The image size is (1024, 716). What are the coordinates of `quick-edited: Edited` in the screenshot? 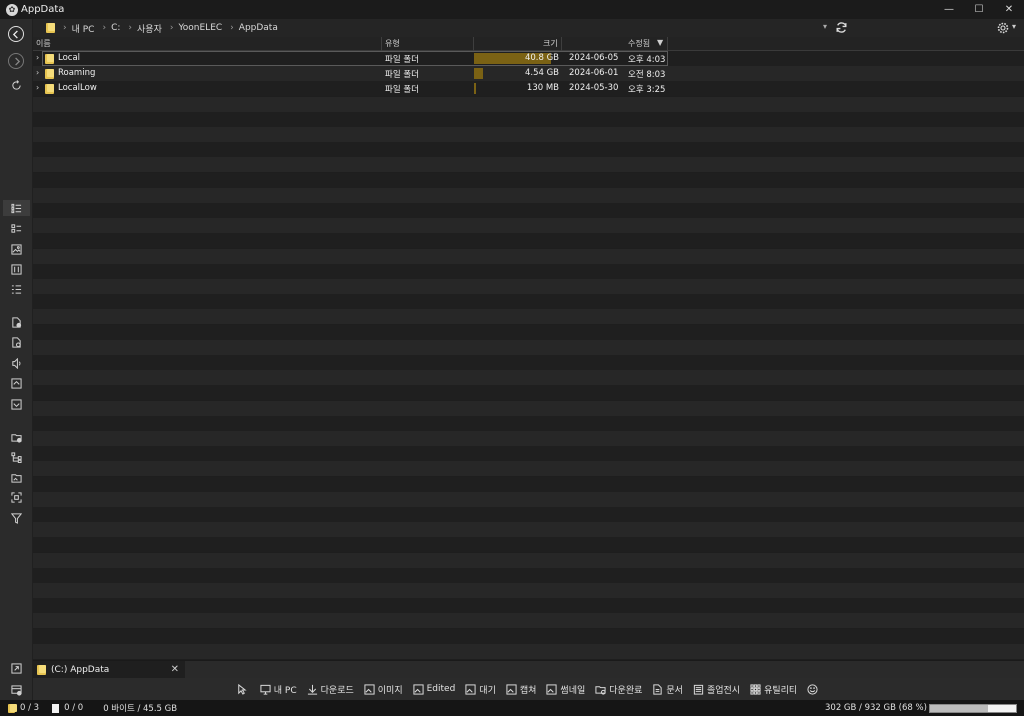 It's located at (434, 689).